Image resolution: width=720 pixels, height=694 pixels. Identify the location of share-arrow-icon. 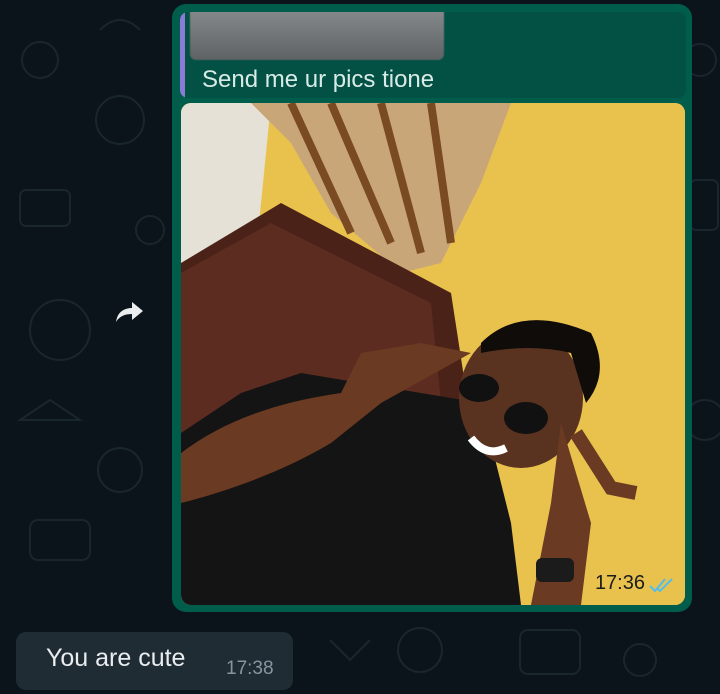
(129, 312).